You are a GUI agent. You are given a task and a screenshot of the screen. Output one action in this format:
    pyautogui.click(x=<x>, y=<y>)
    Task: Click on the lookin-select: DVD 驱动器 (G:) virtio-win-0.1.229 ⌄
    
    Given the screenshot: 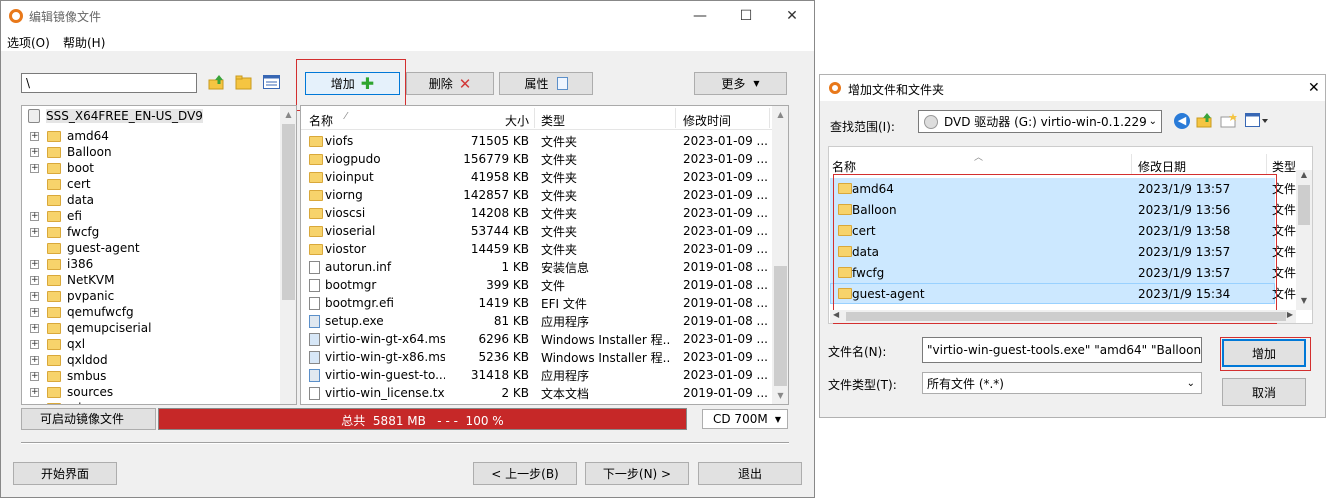 What is the action you would take?
    pyautogui.click(x=1040, y=121)
    